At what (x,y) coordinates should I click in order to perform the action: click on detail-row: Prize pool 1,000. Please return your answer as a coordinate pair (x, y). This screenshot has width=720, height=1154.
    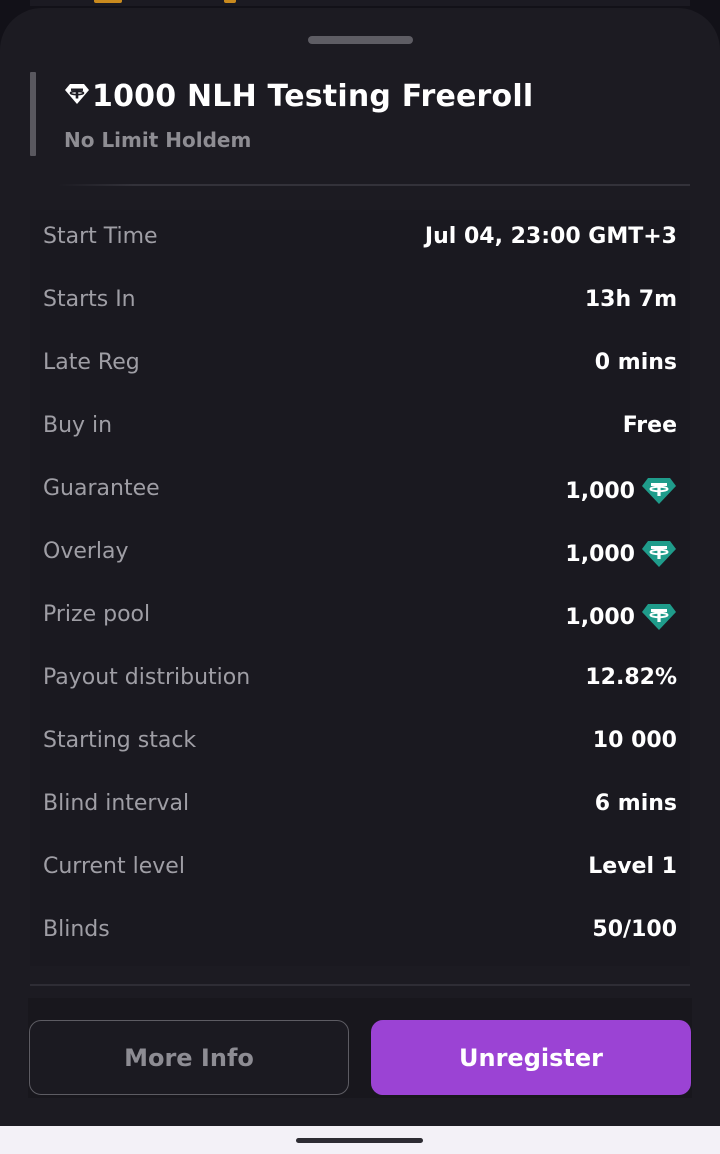
    Looking at the image, I should click on (360, 619).